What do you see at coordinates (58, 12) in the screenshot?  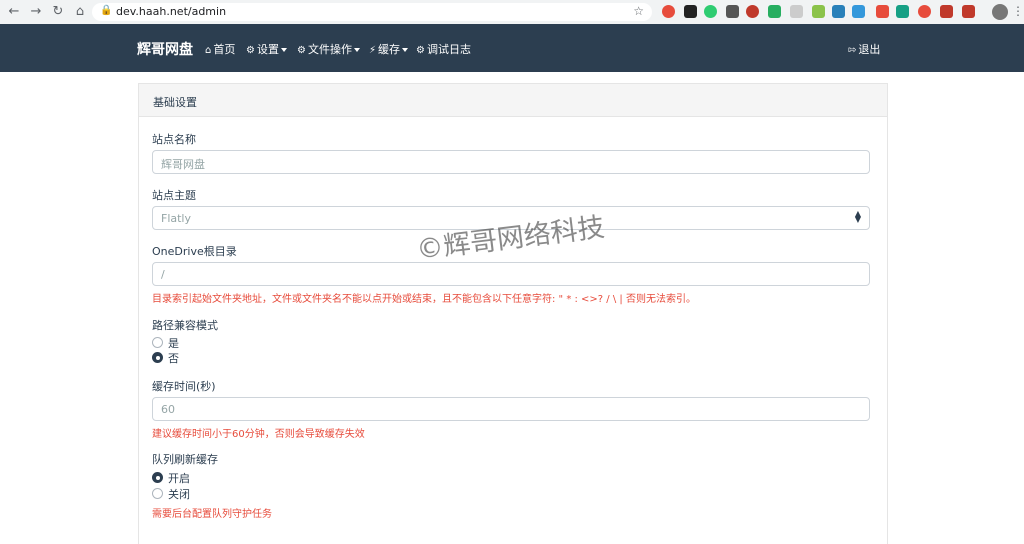 I see `reload-icon: ↻` at bounding box center [58, 12].